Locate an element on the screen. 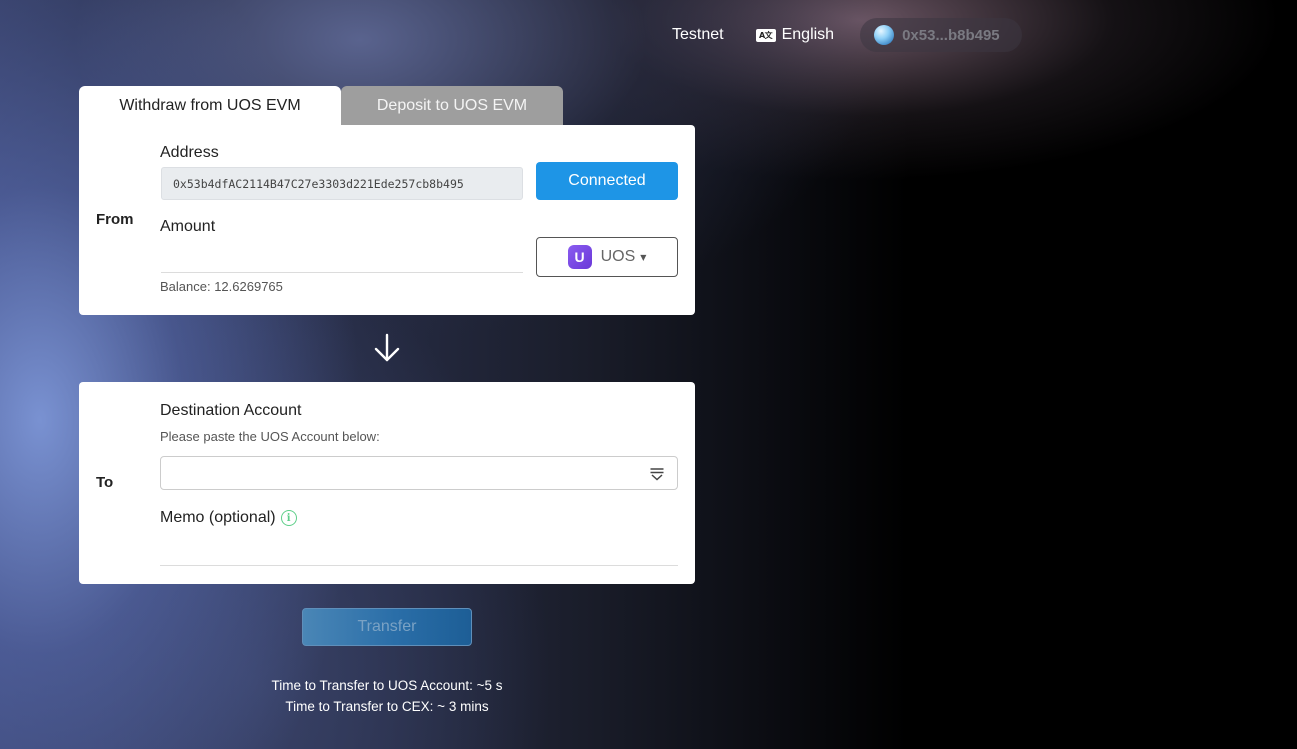 Image resolution: width=1297 pixels, height=749 pixels. transfer-button: Transfer is located at coordinates (387, 627).